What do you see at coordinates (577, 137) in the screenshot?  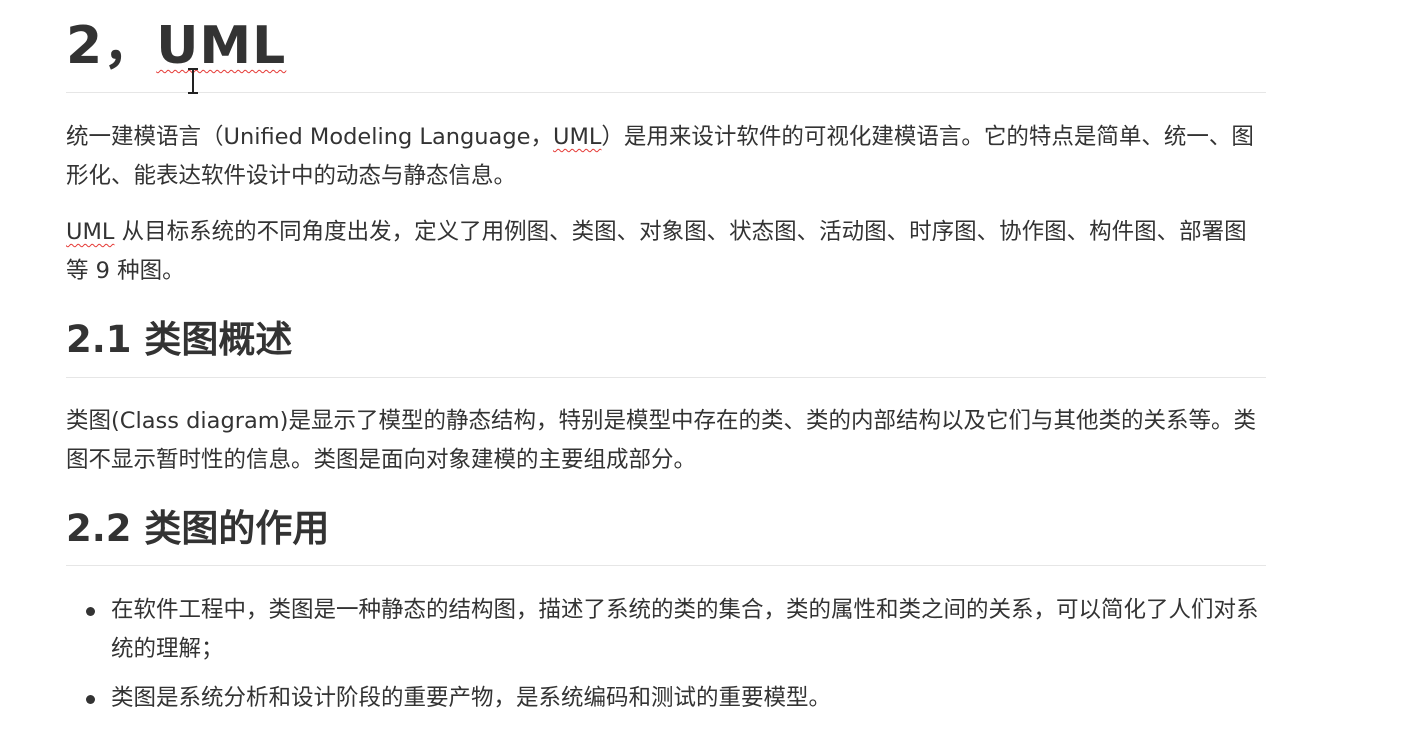 I see `intro-term-misspelled: UML` at bounding box center [577, 137].